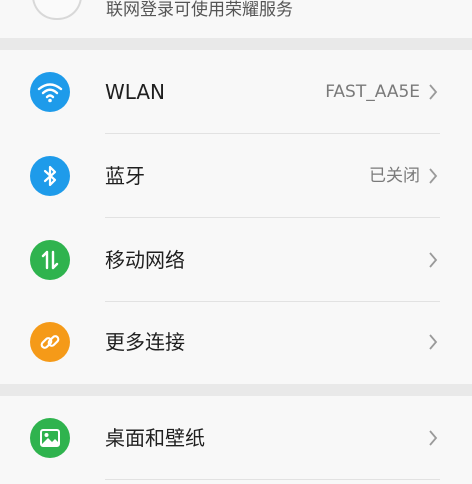  I want to click on settings-item-label: 桌面和壁纸, so click(155, 438).